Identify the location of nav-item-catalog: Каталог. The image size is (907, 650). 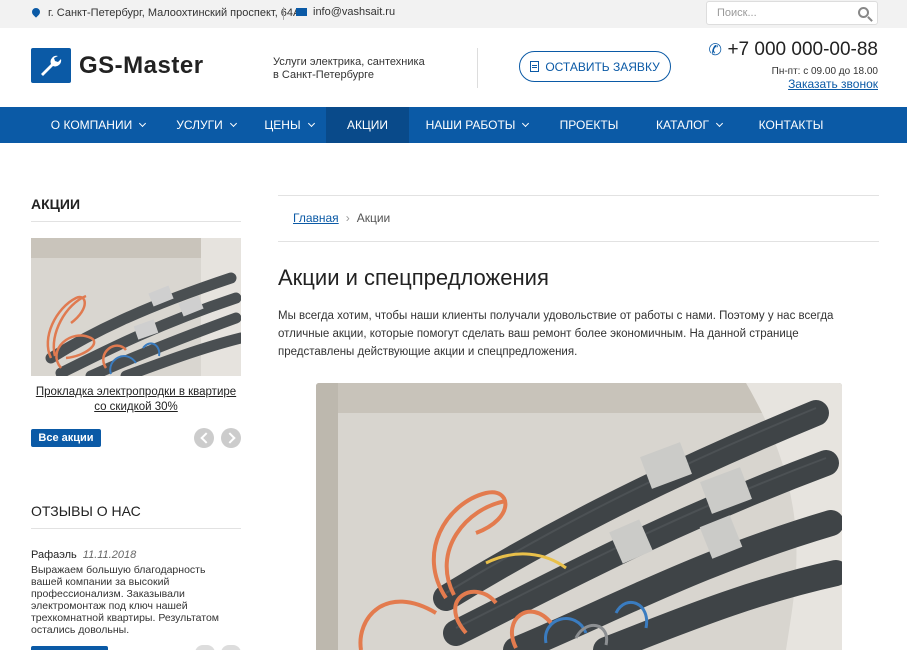
(689, 125).